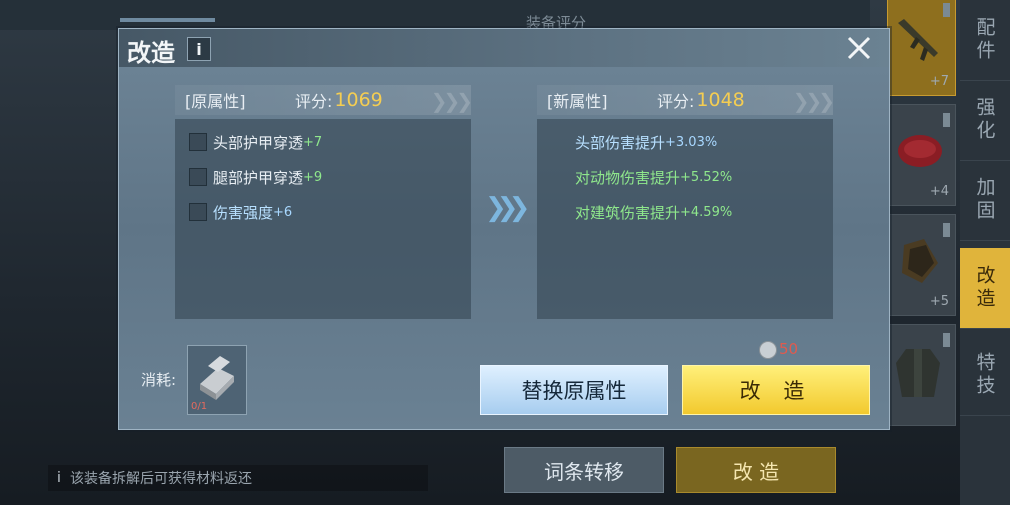  I want to click on item-card-rifle: +7, so click(921, 48).